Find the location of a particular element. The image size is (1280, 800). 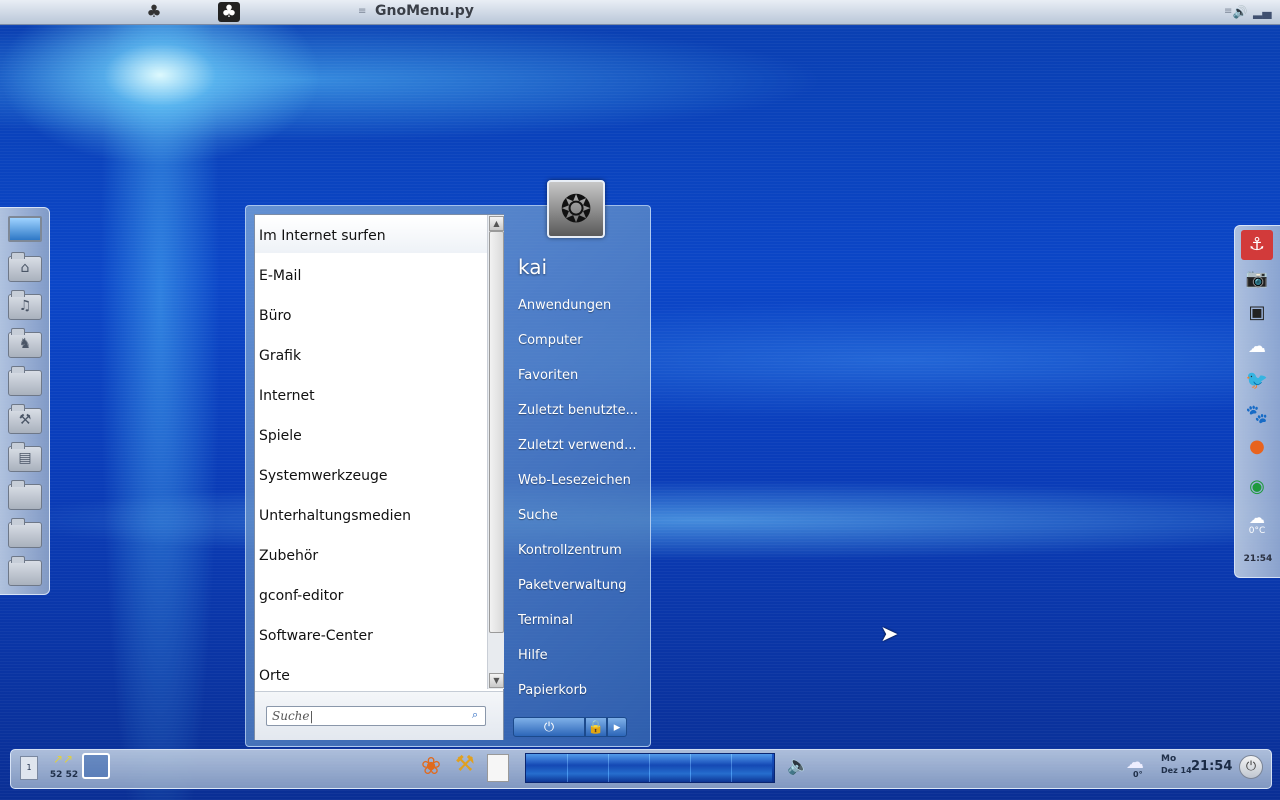

scroll-thumb is located at coordinates (496, 432).